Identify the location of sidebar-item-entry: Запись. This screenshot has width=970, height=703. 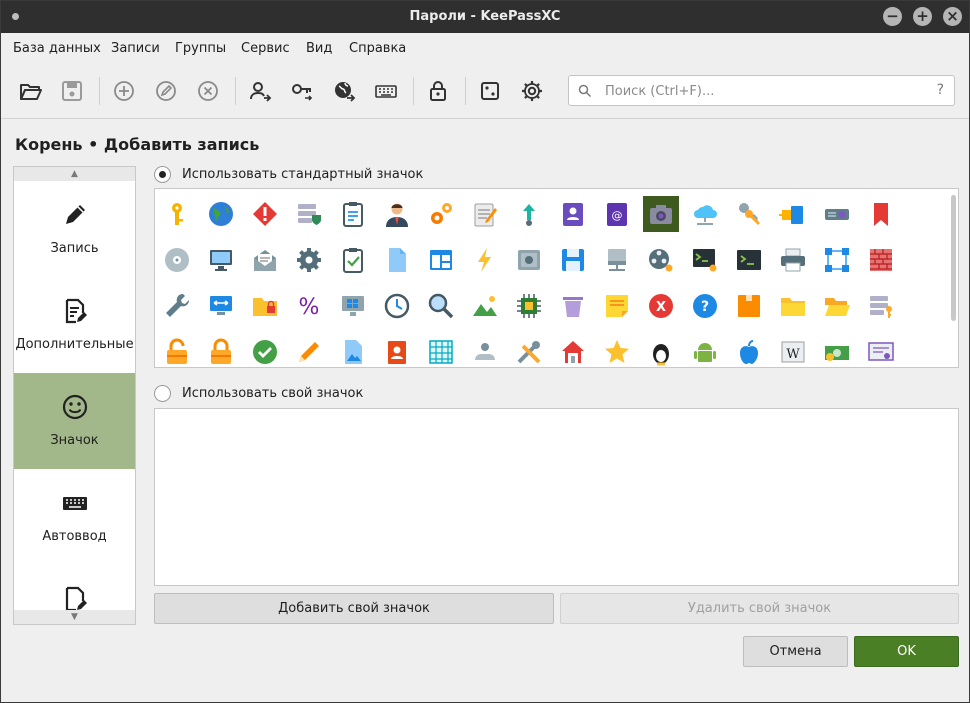
(74, 229).